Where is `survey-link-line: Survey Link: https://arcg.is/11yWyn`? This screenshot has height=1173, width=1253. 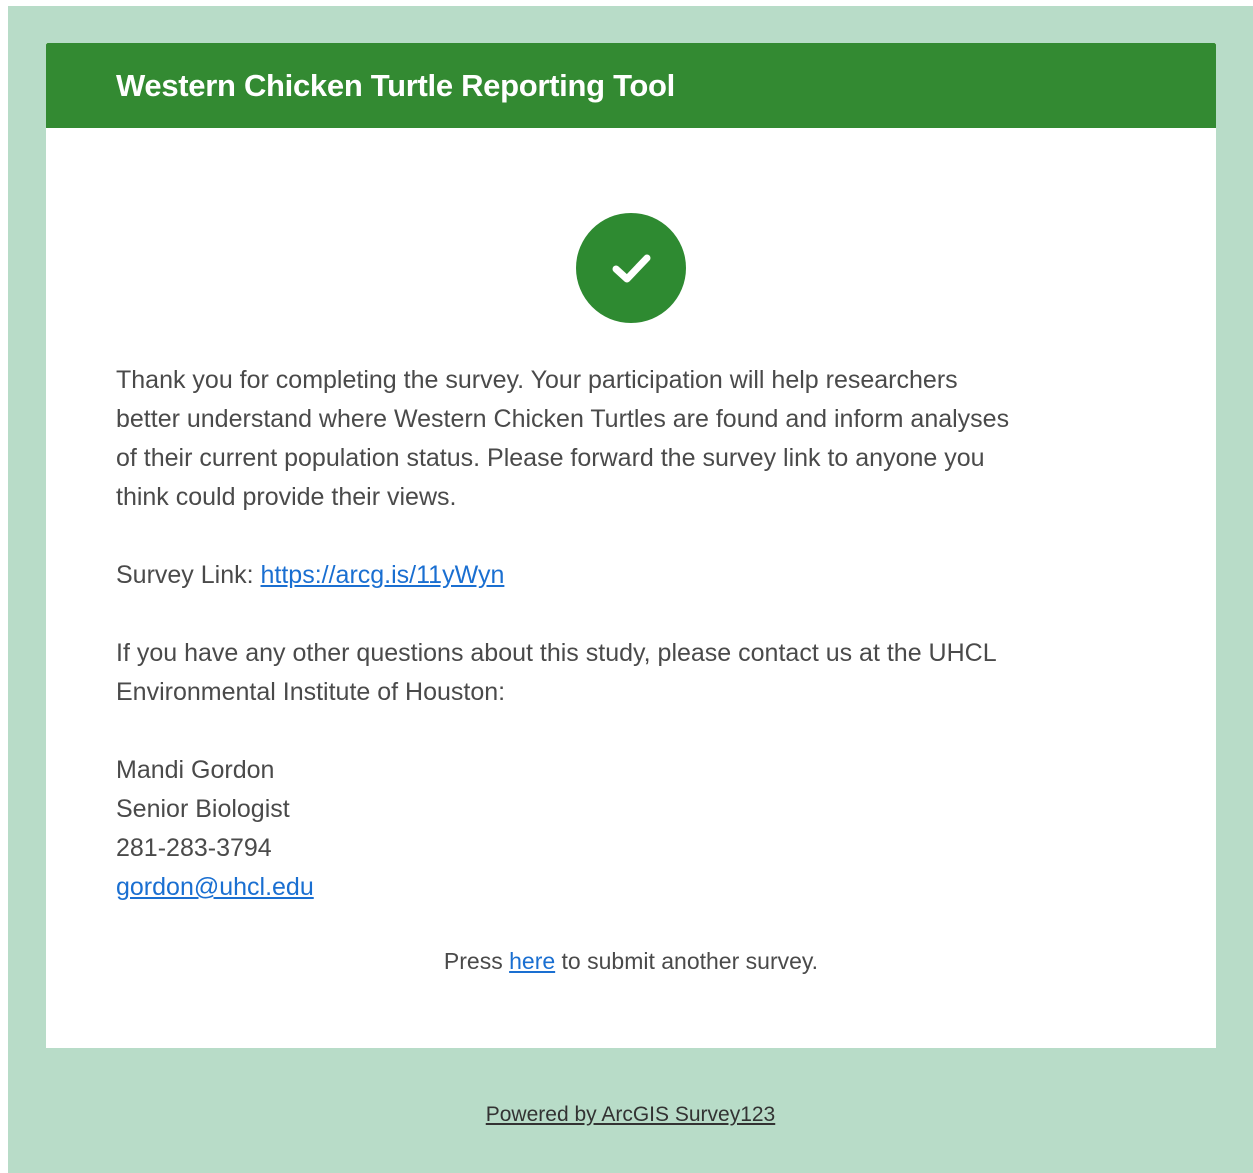 survey-link-line: Survey Link: https://arcg.is/11yWyn is located at coordinates (626, 575).